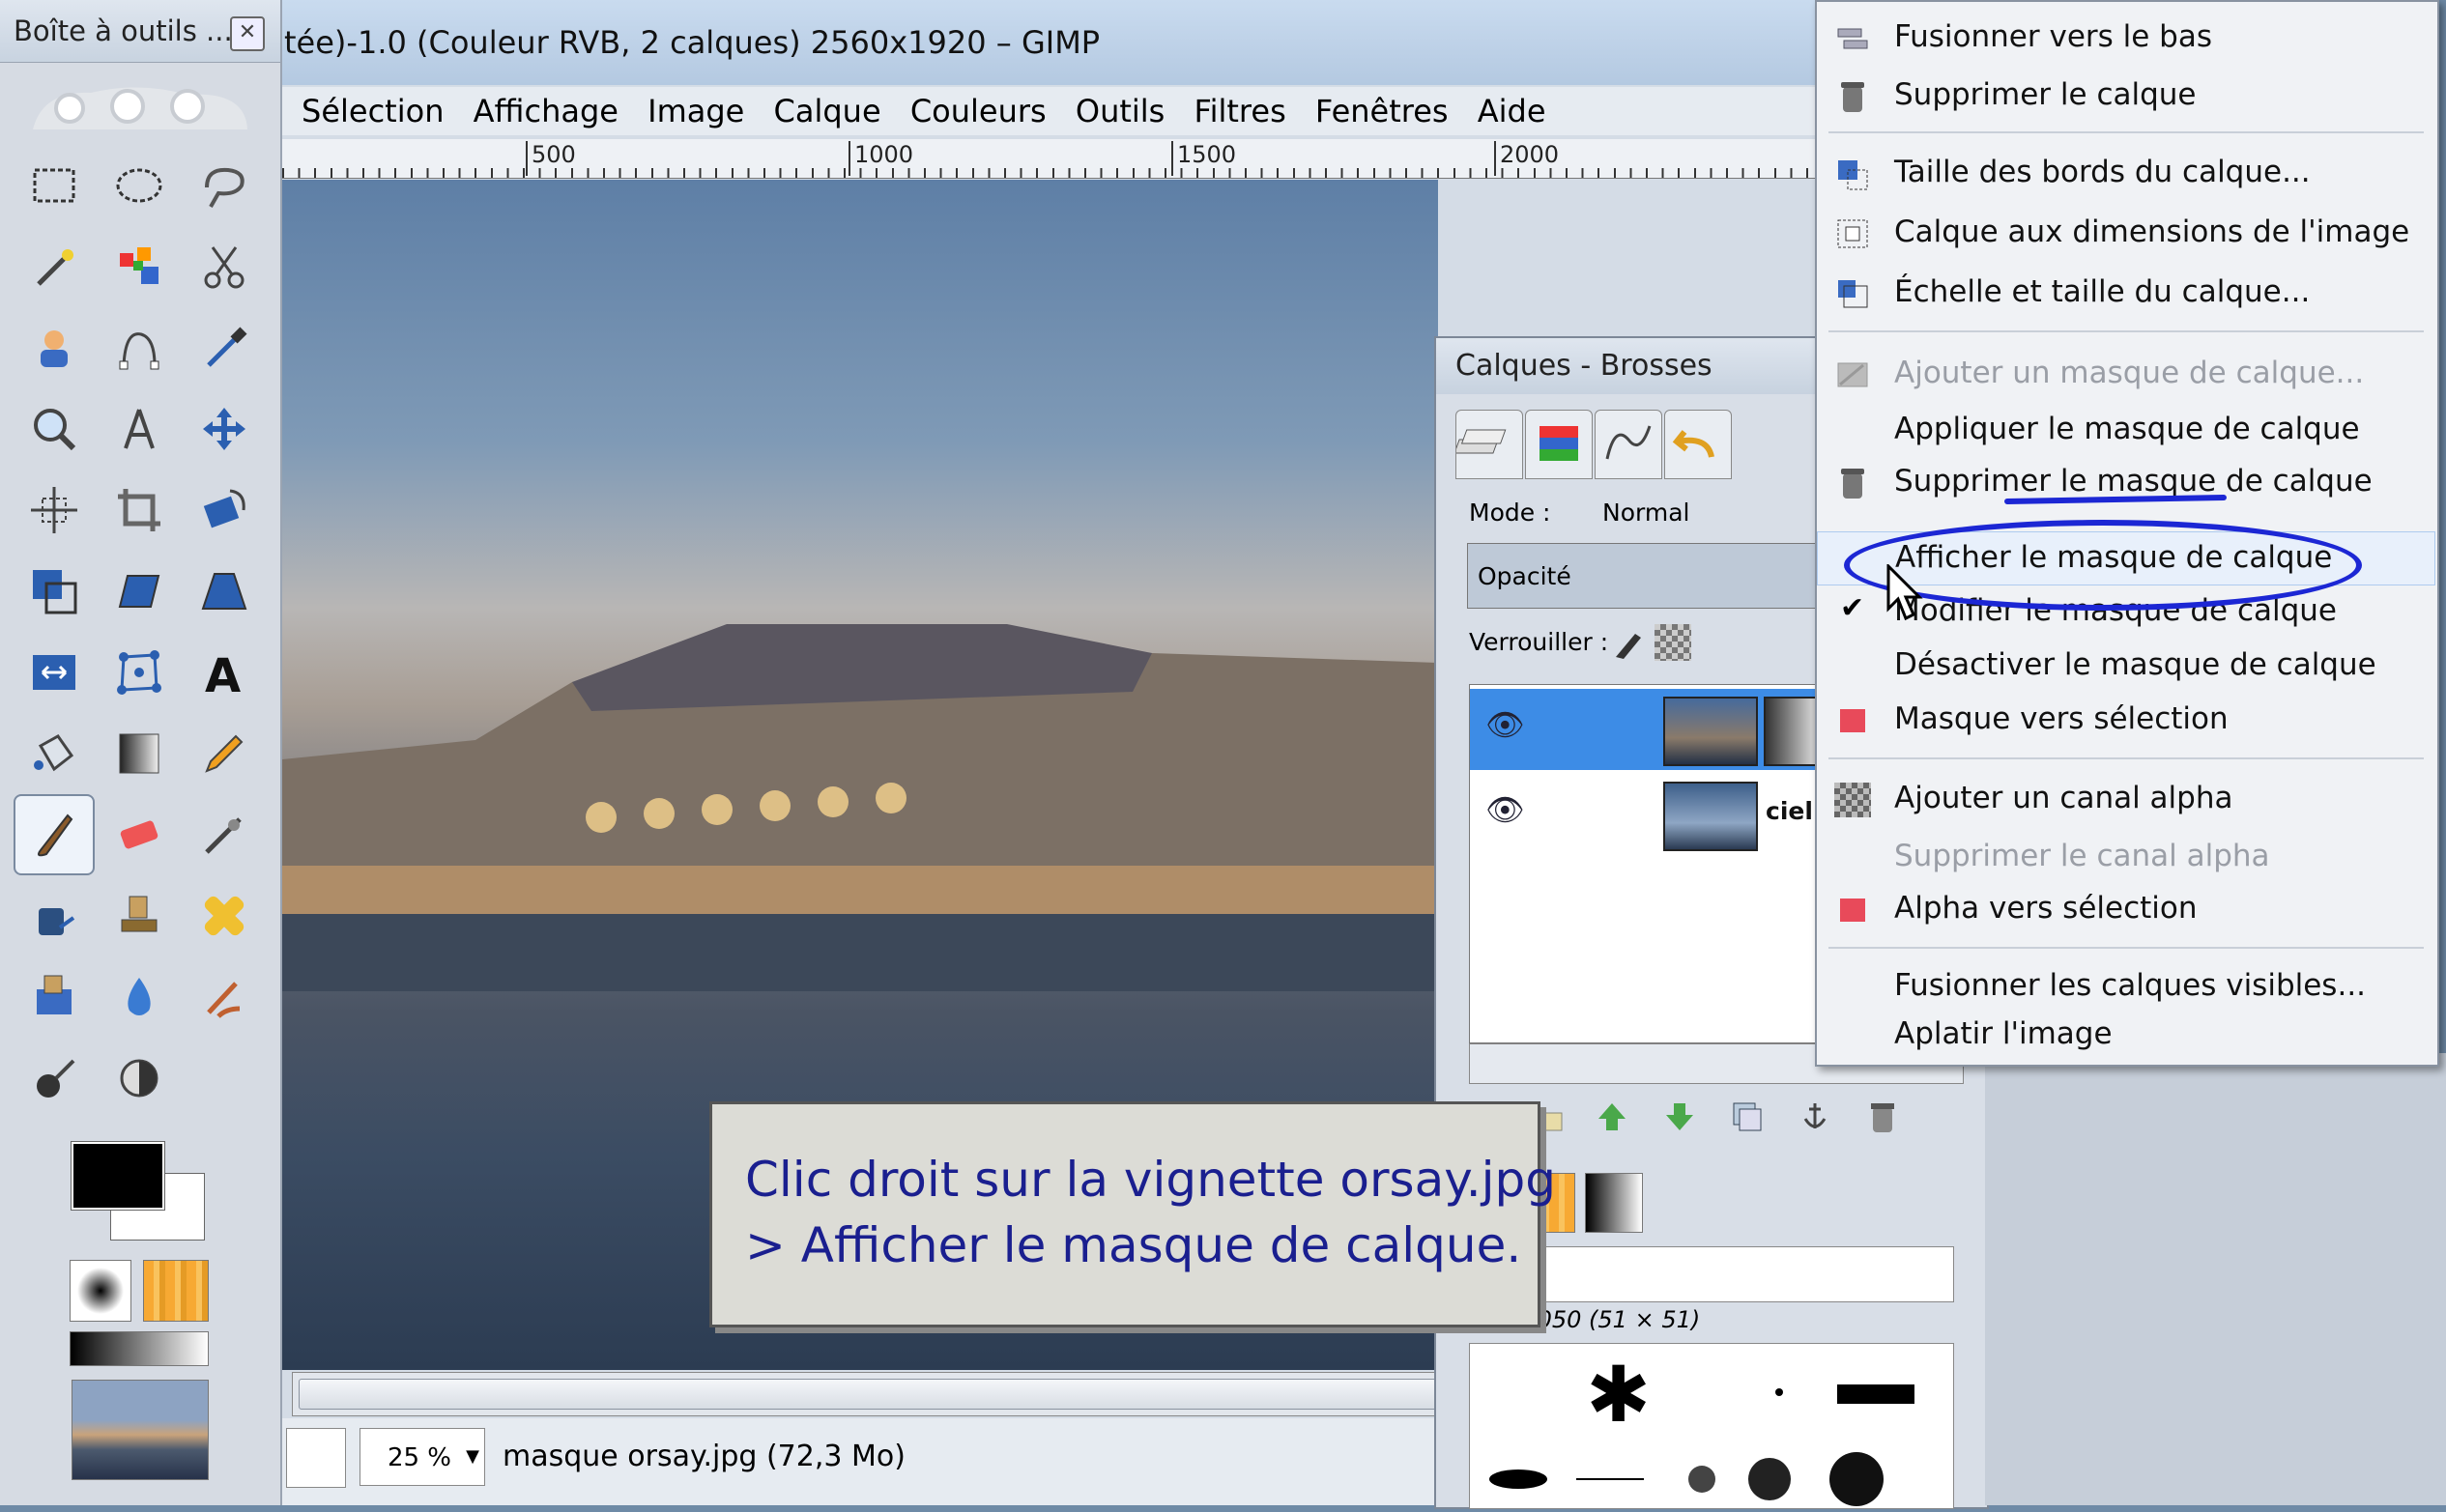  I want to click on airbrush-tool-icon, so click(224, 834).